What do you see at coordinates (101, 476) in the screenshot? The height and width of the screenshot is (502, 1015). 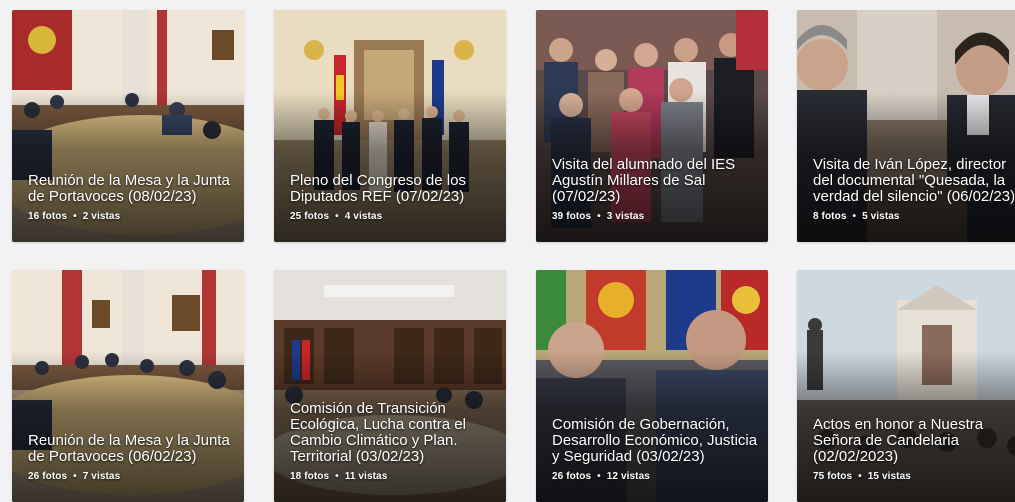 I see `view-count: 7 vistas` at bounding box center [101, 476].